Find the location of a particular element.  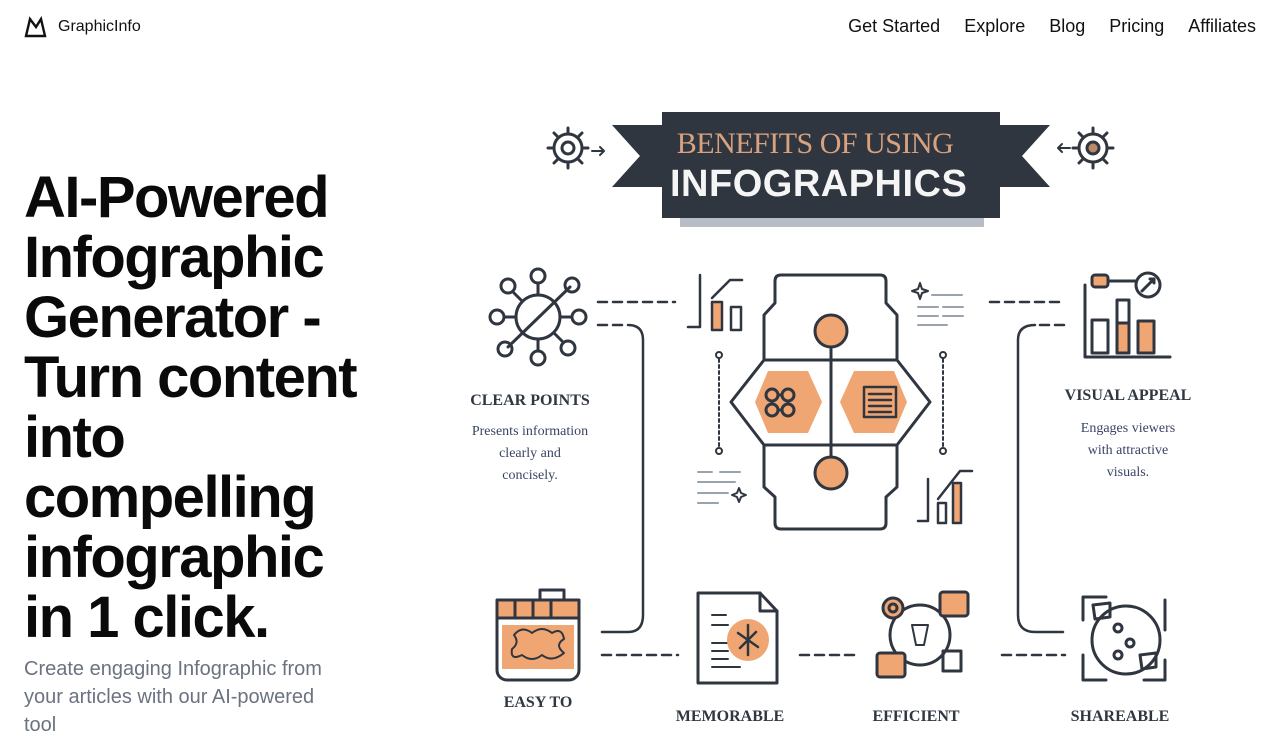

mountain-logo-icon is located at coordinates (35, 27).